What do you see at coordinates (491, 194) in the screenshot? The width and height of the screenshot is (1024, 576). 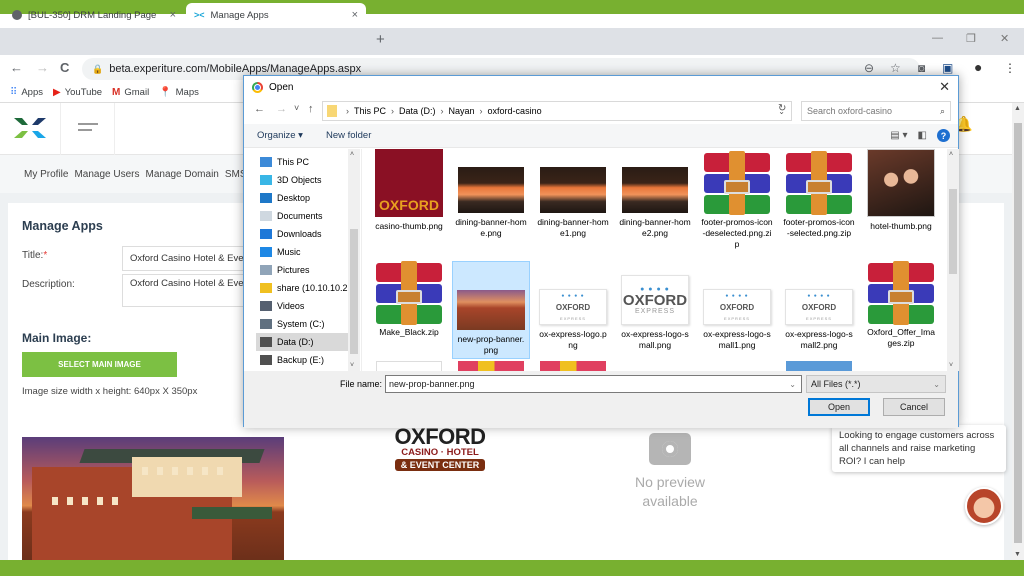 I see `file-item: dining-banner-home.png` at bounding box center [491, 194].